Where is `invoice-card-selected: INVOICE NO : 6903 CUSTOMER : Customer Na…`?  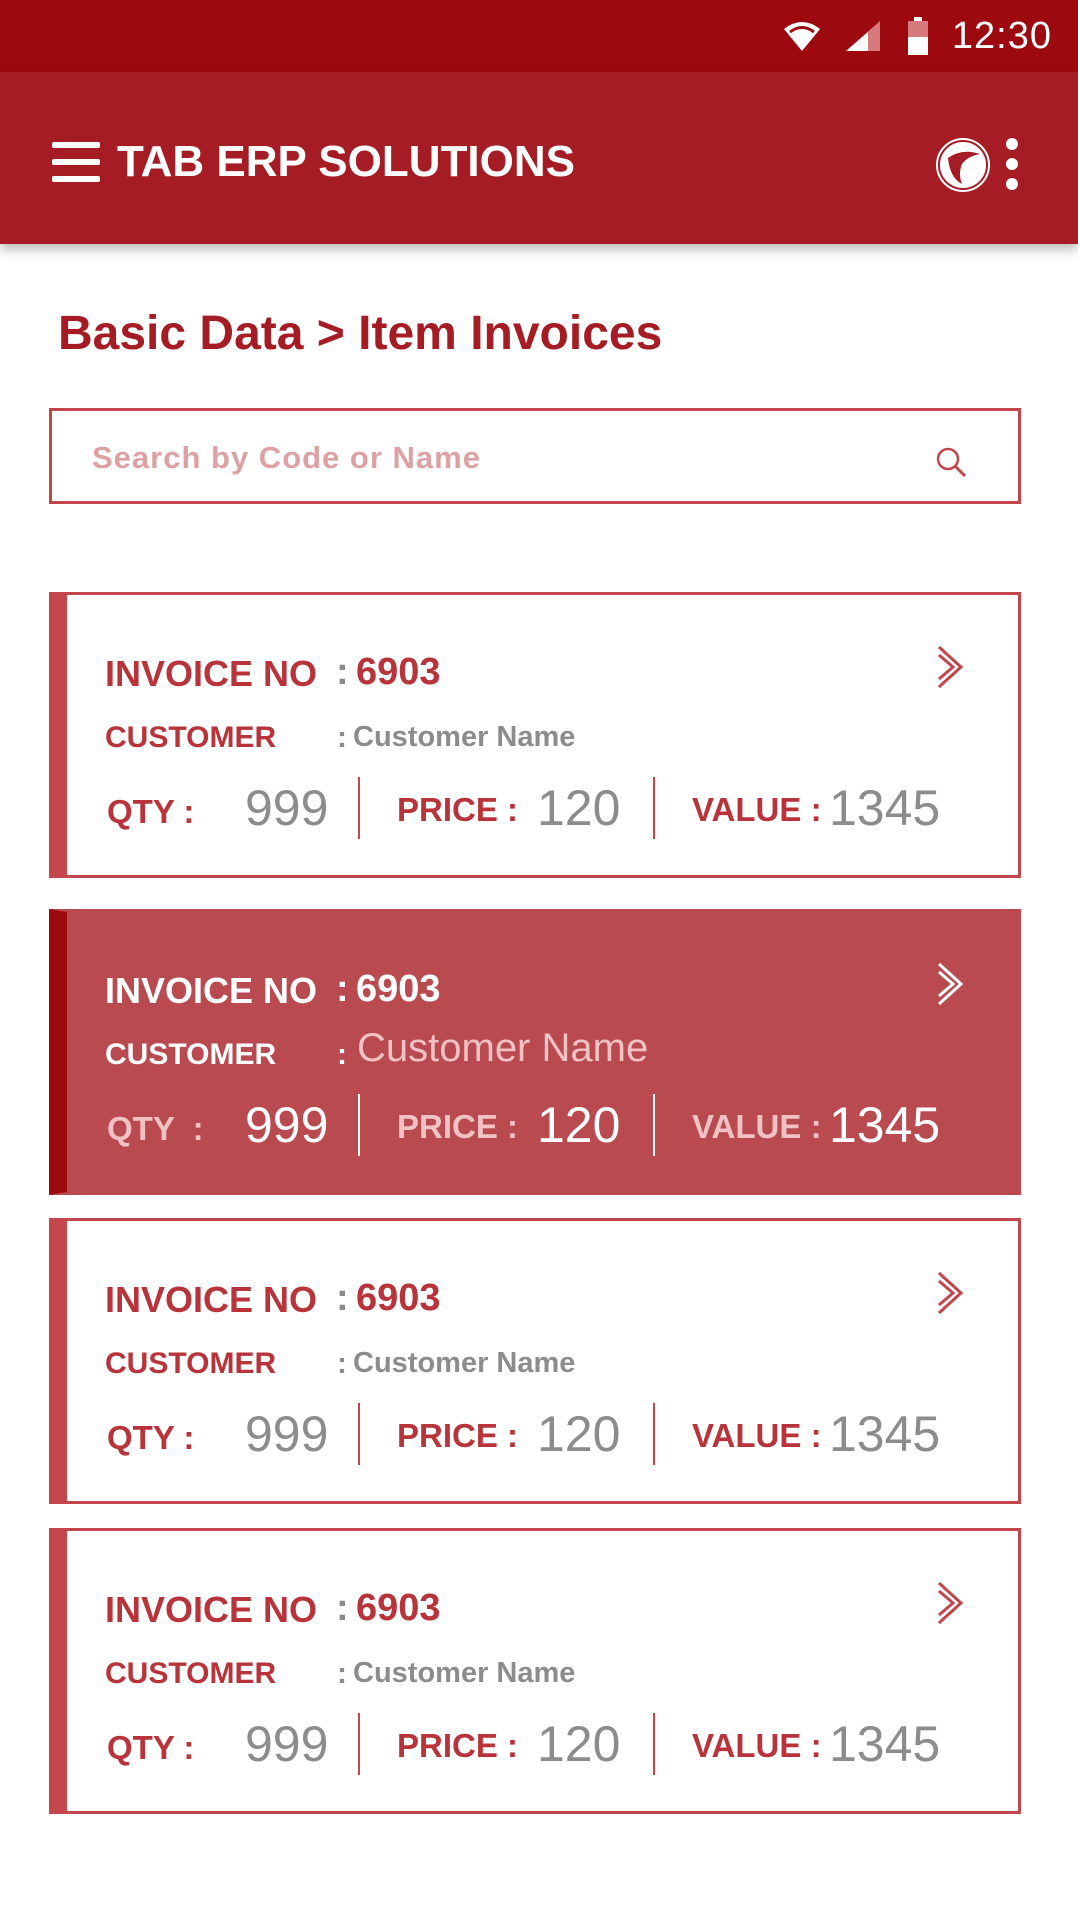
invoice-card-selected: INVOICE NO : 6903 CUSTOMER : Customer Na… is located at coordinates (535, 1052).